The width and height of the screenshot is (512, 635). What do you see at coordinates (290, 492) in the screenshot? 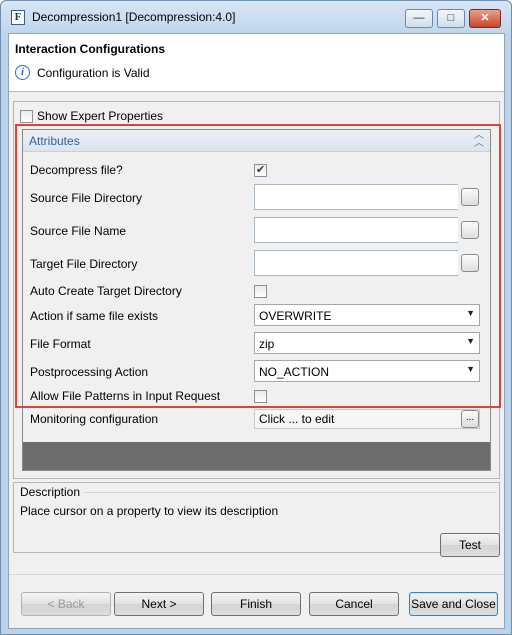
I see `description-divider` at bounding box center [290, 492].